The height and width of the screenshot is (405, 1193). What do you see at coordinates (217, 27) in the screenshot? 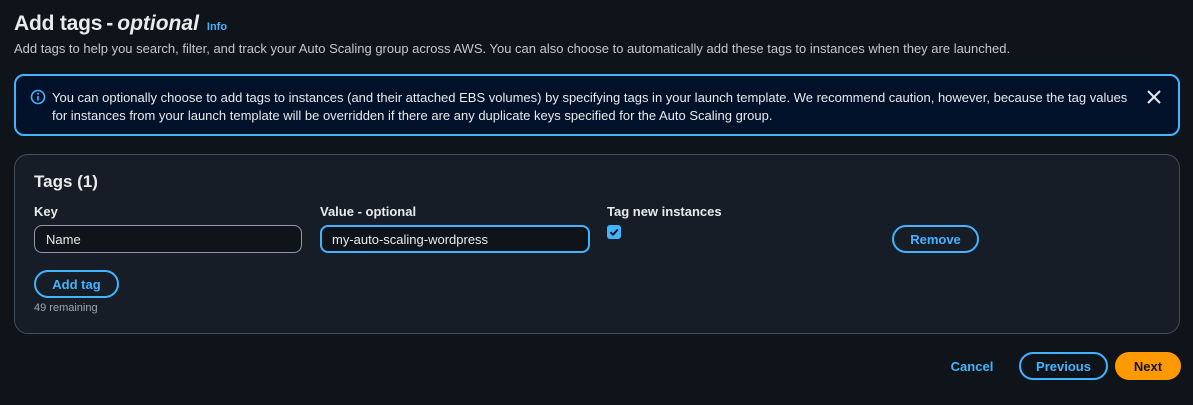
I see `info-link: Info` at bounding box center [217, 27].